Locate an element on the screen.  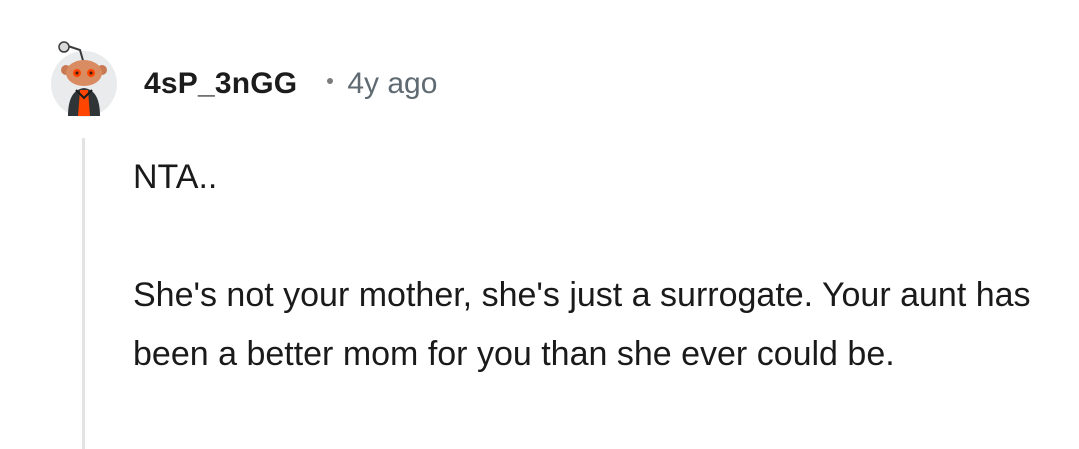
thread-line is located at coordinates (83, 293).